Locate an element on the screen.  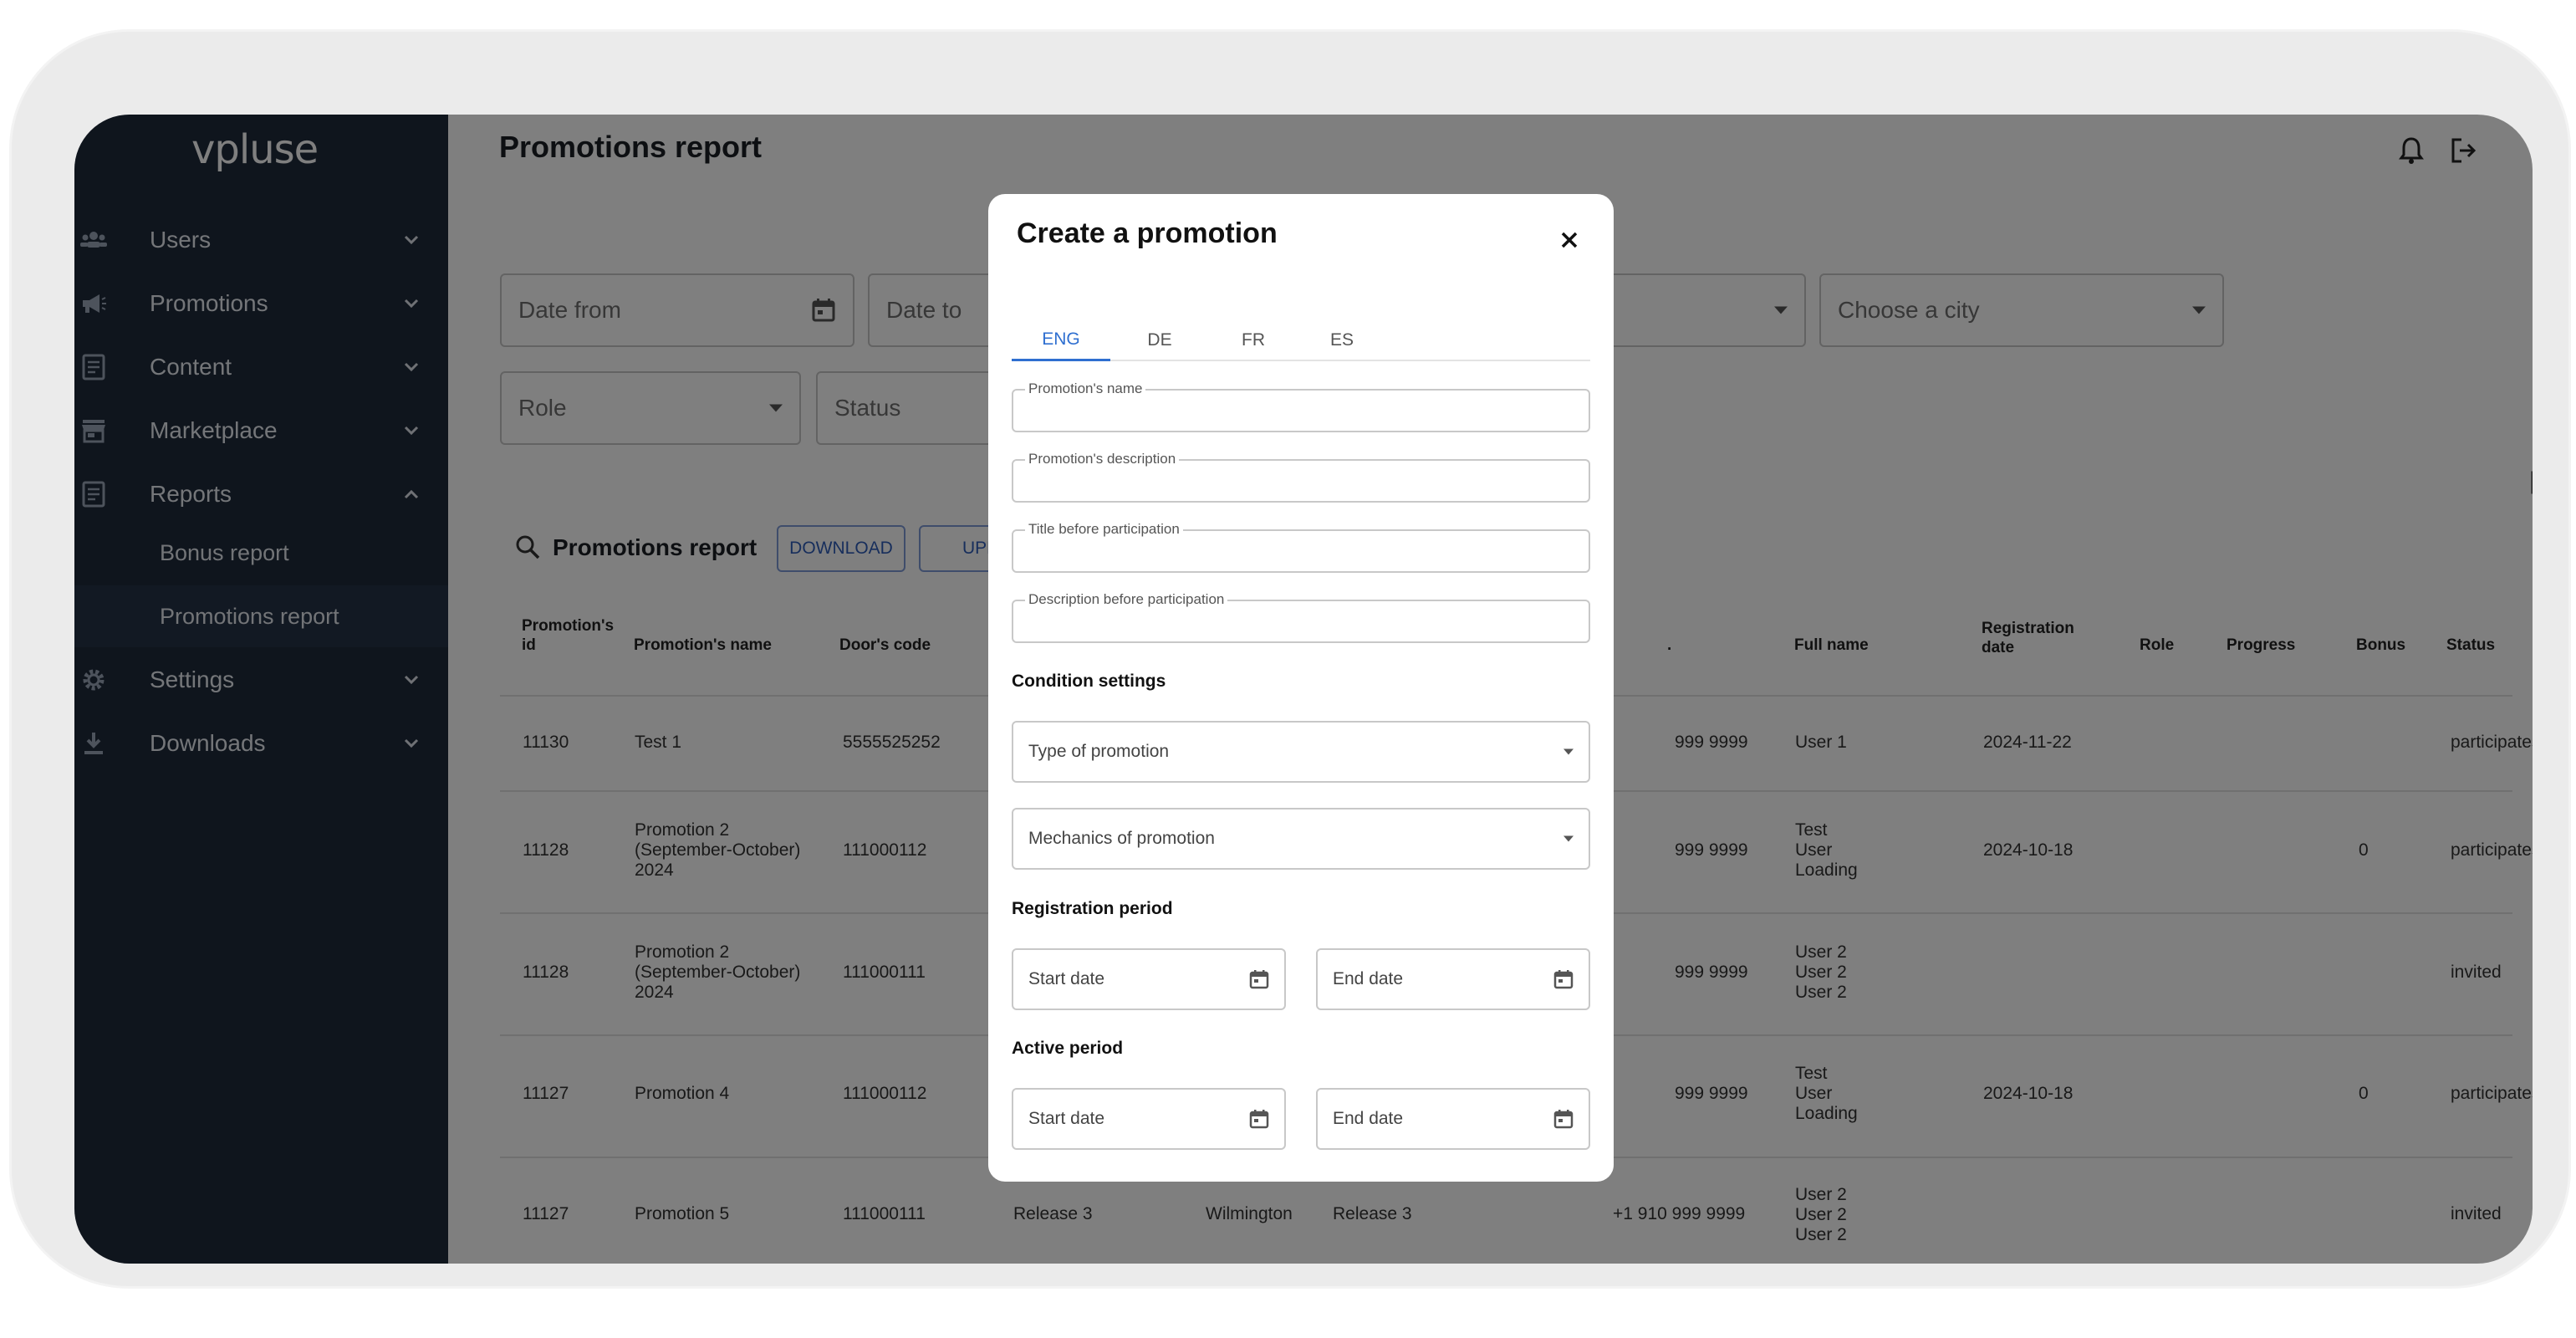
active-end-date: End date is located at coordinates (1453, 1119).